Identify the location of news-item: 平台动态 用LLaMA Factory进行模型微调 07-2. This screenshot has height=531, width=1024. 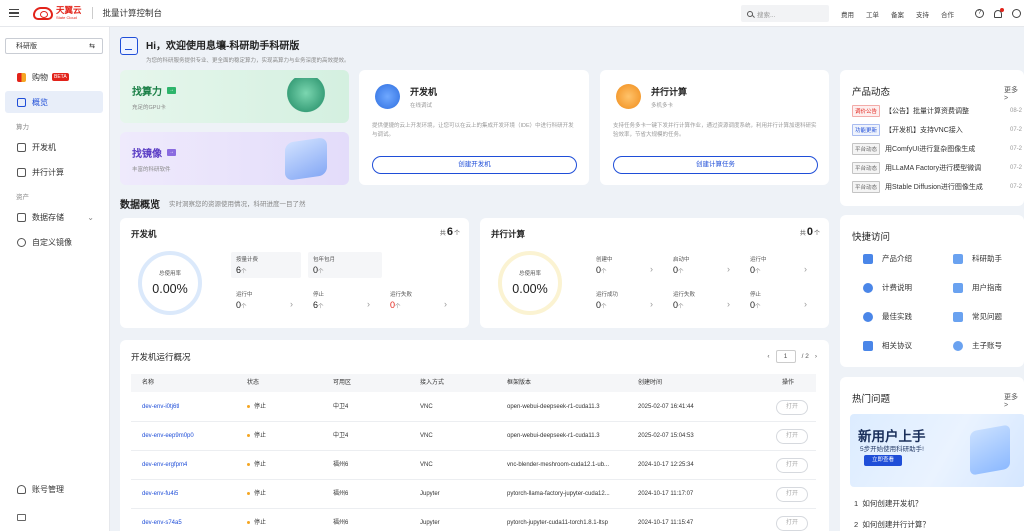
(938, 168).